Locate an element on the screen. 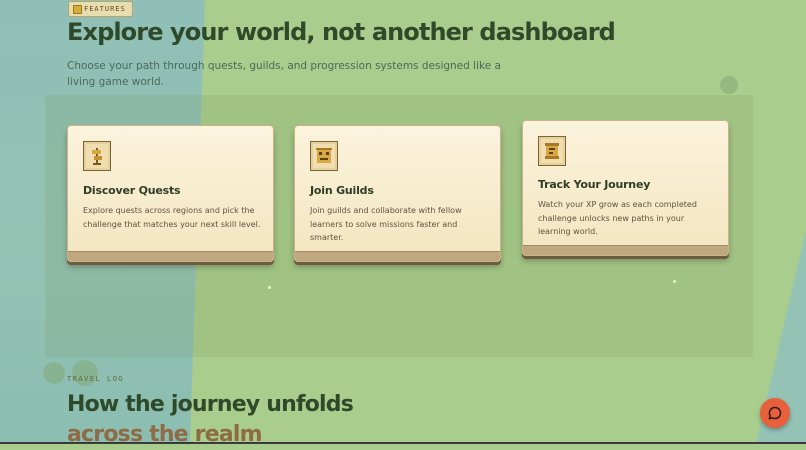 The height and width of the screenshot is (450, 806). features-eyebrow-badge: FEATURES is located at coordinates (100, 9).